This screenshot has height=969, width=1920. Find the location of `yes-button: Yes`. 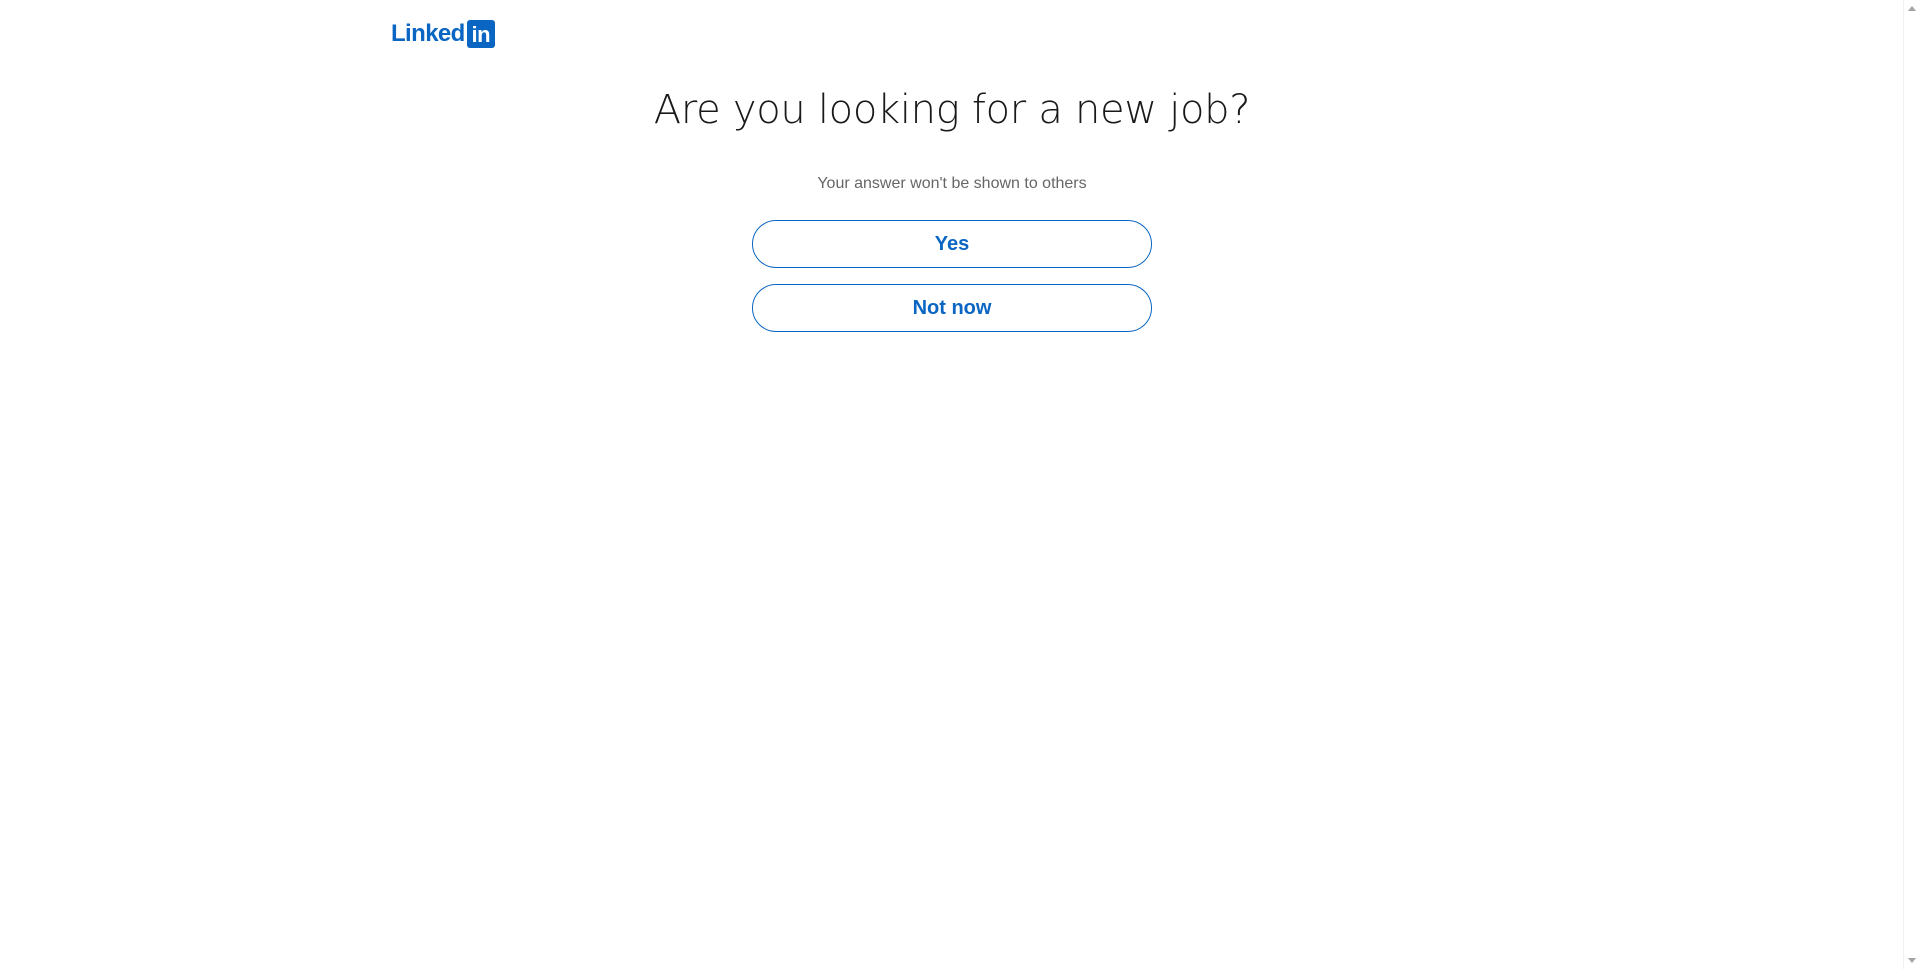

yes-button: Yes is located at coordinates (952, 244).